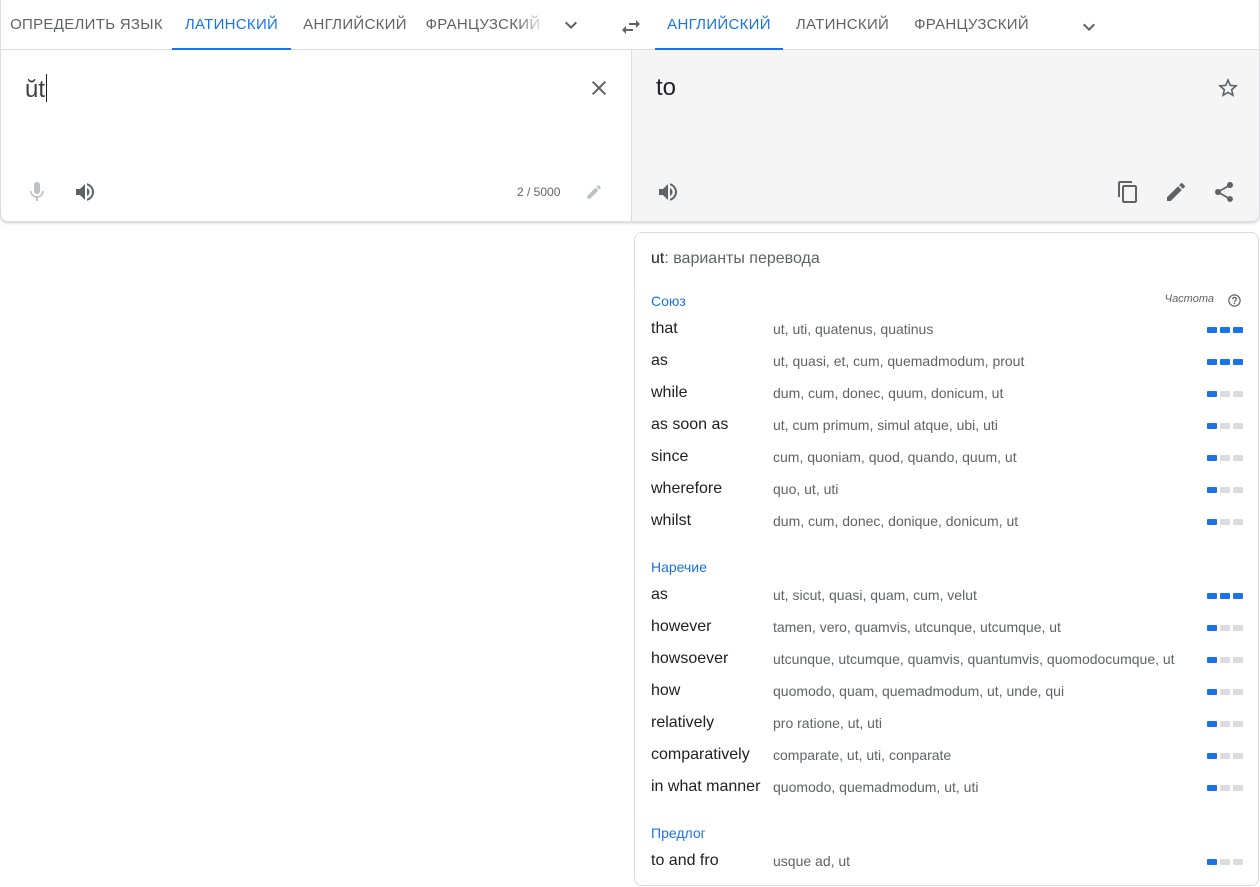 The width and height of the screenshot is (1260, 887). I want to click on entry-reverse-translations: dum, cum, donec, donique, donicum, ut, so click(896, 521).